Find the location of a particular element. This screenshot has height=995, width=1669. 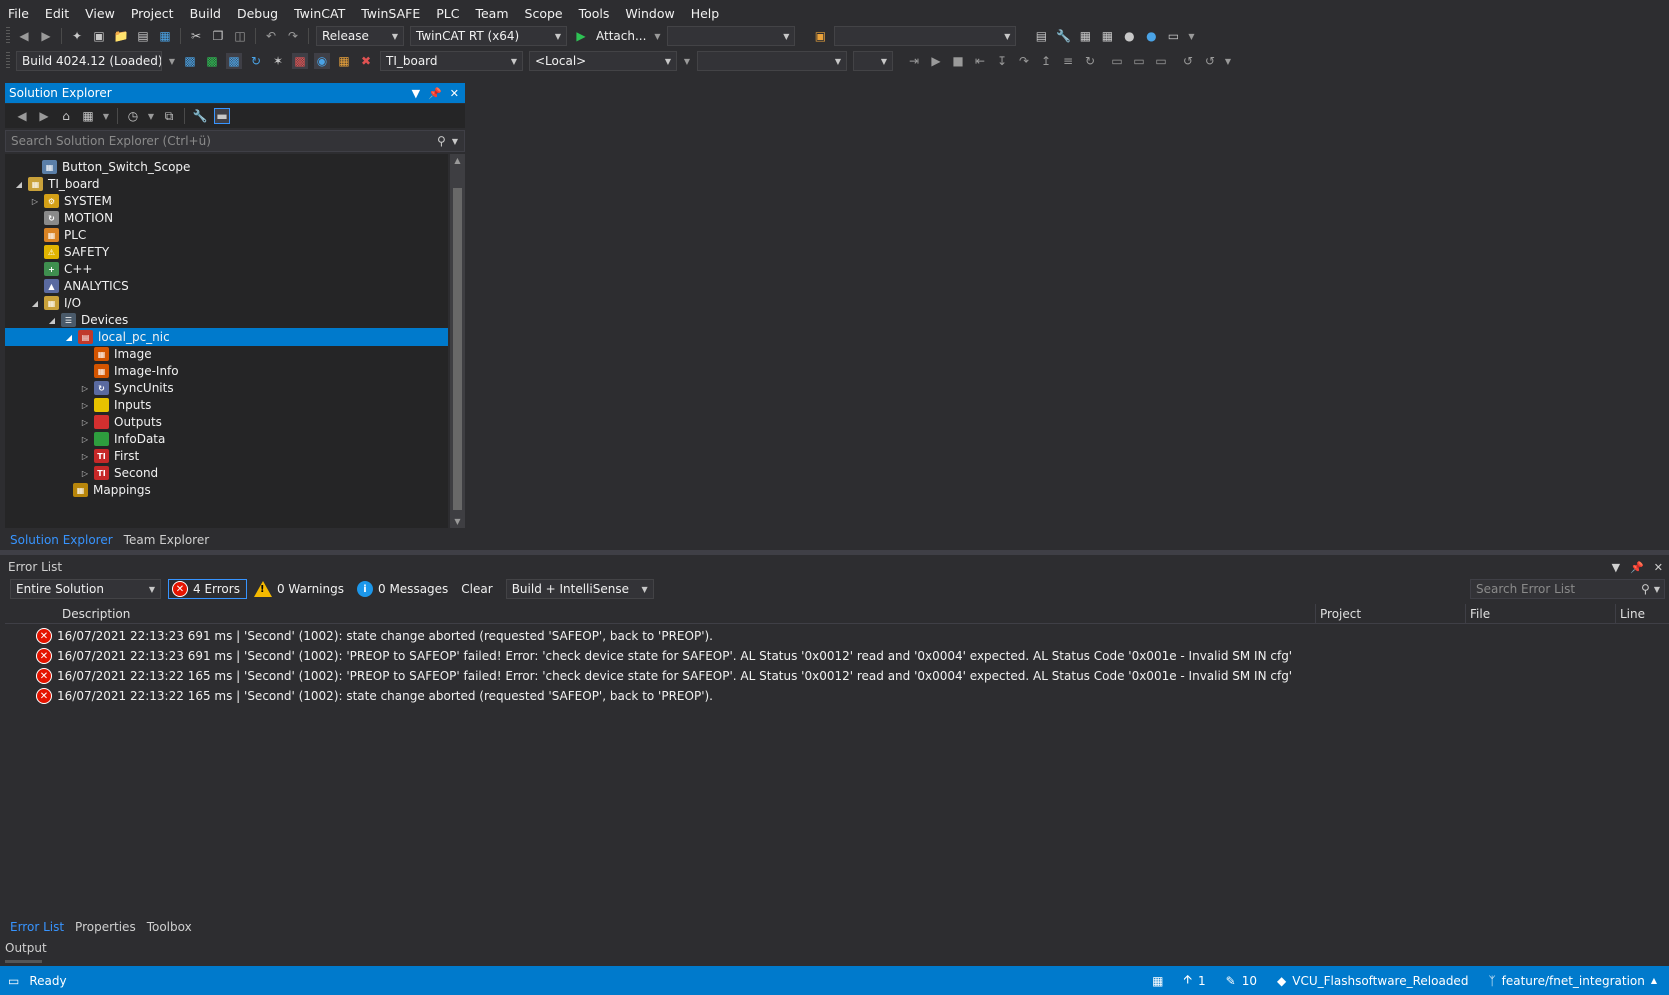

tree-item-image-info: ▦ Image-Info is located at coordinates (226, 371).